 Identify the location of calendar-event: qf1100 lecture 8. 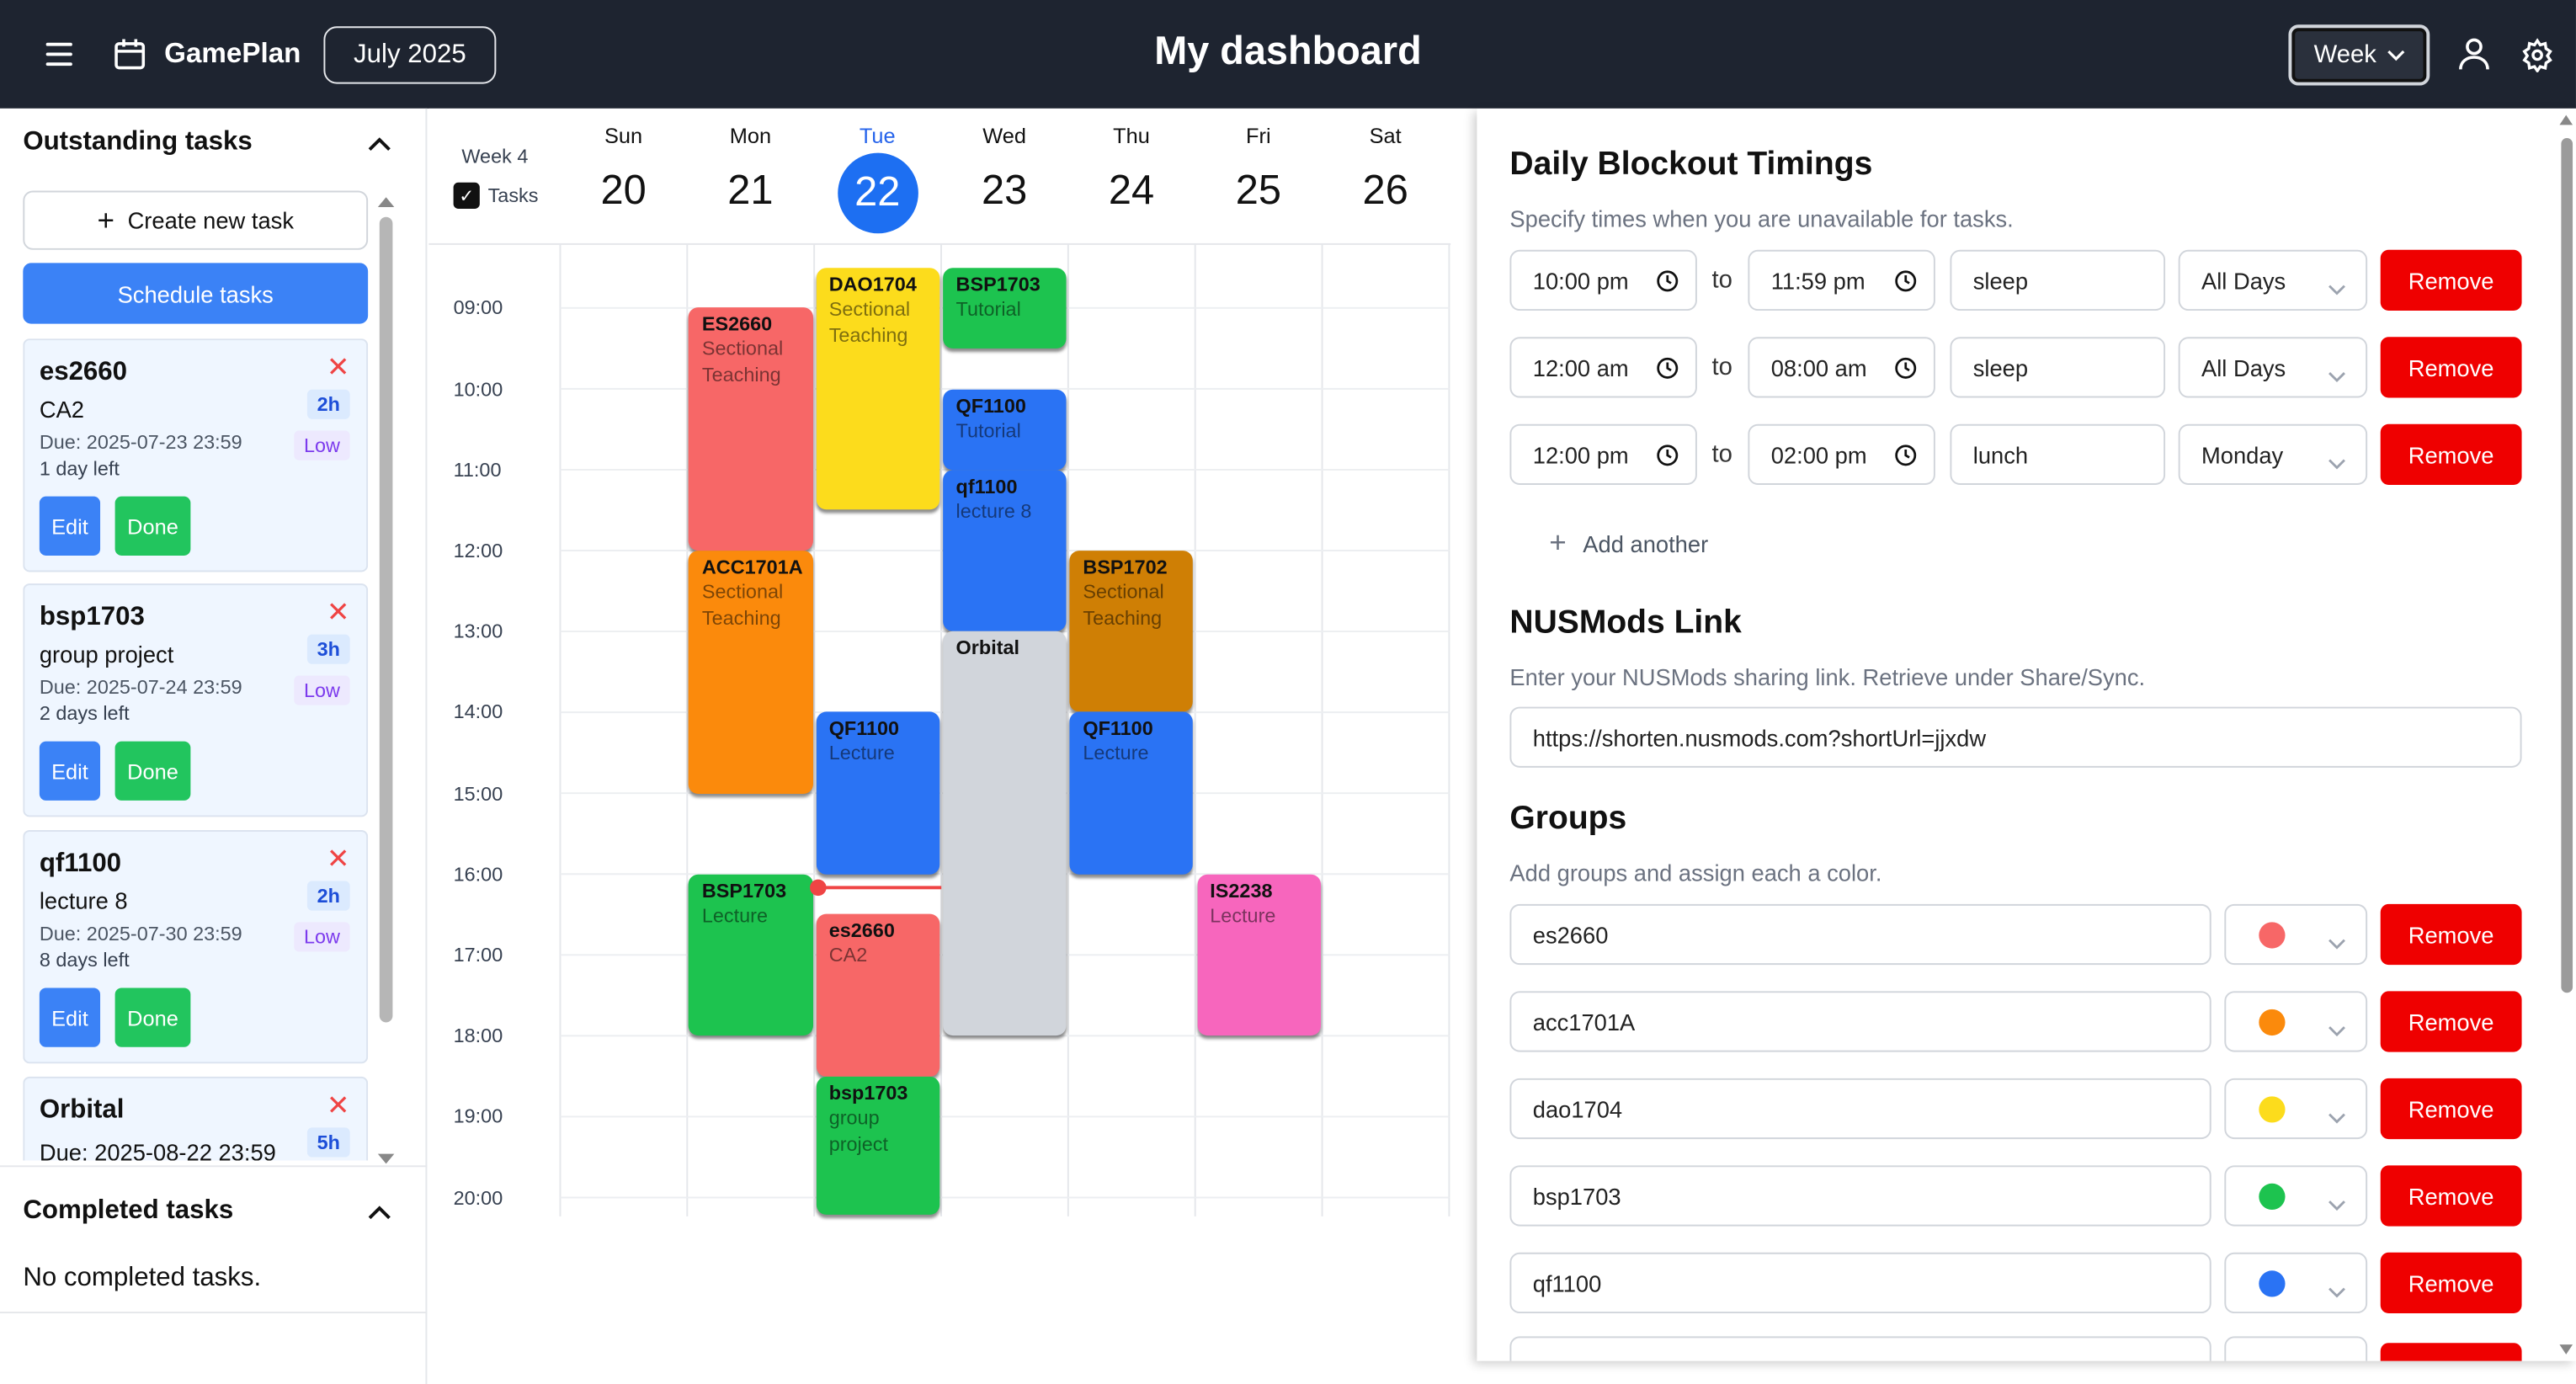
(1005, 550).